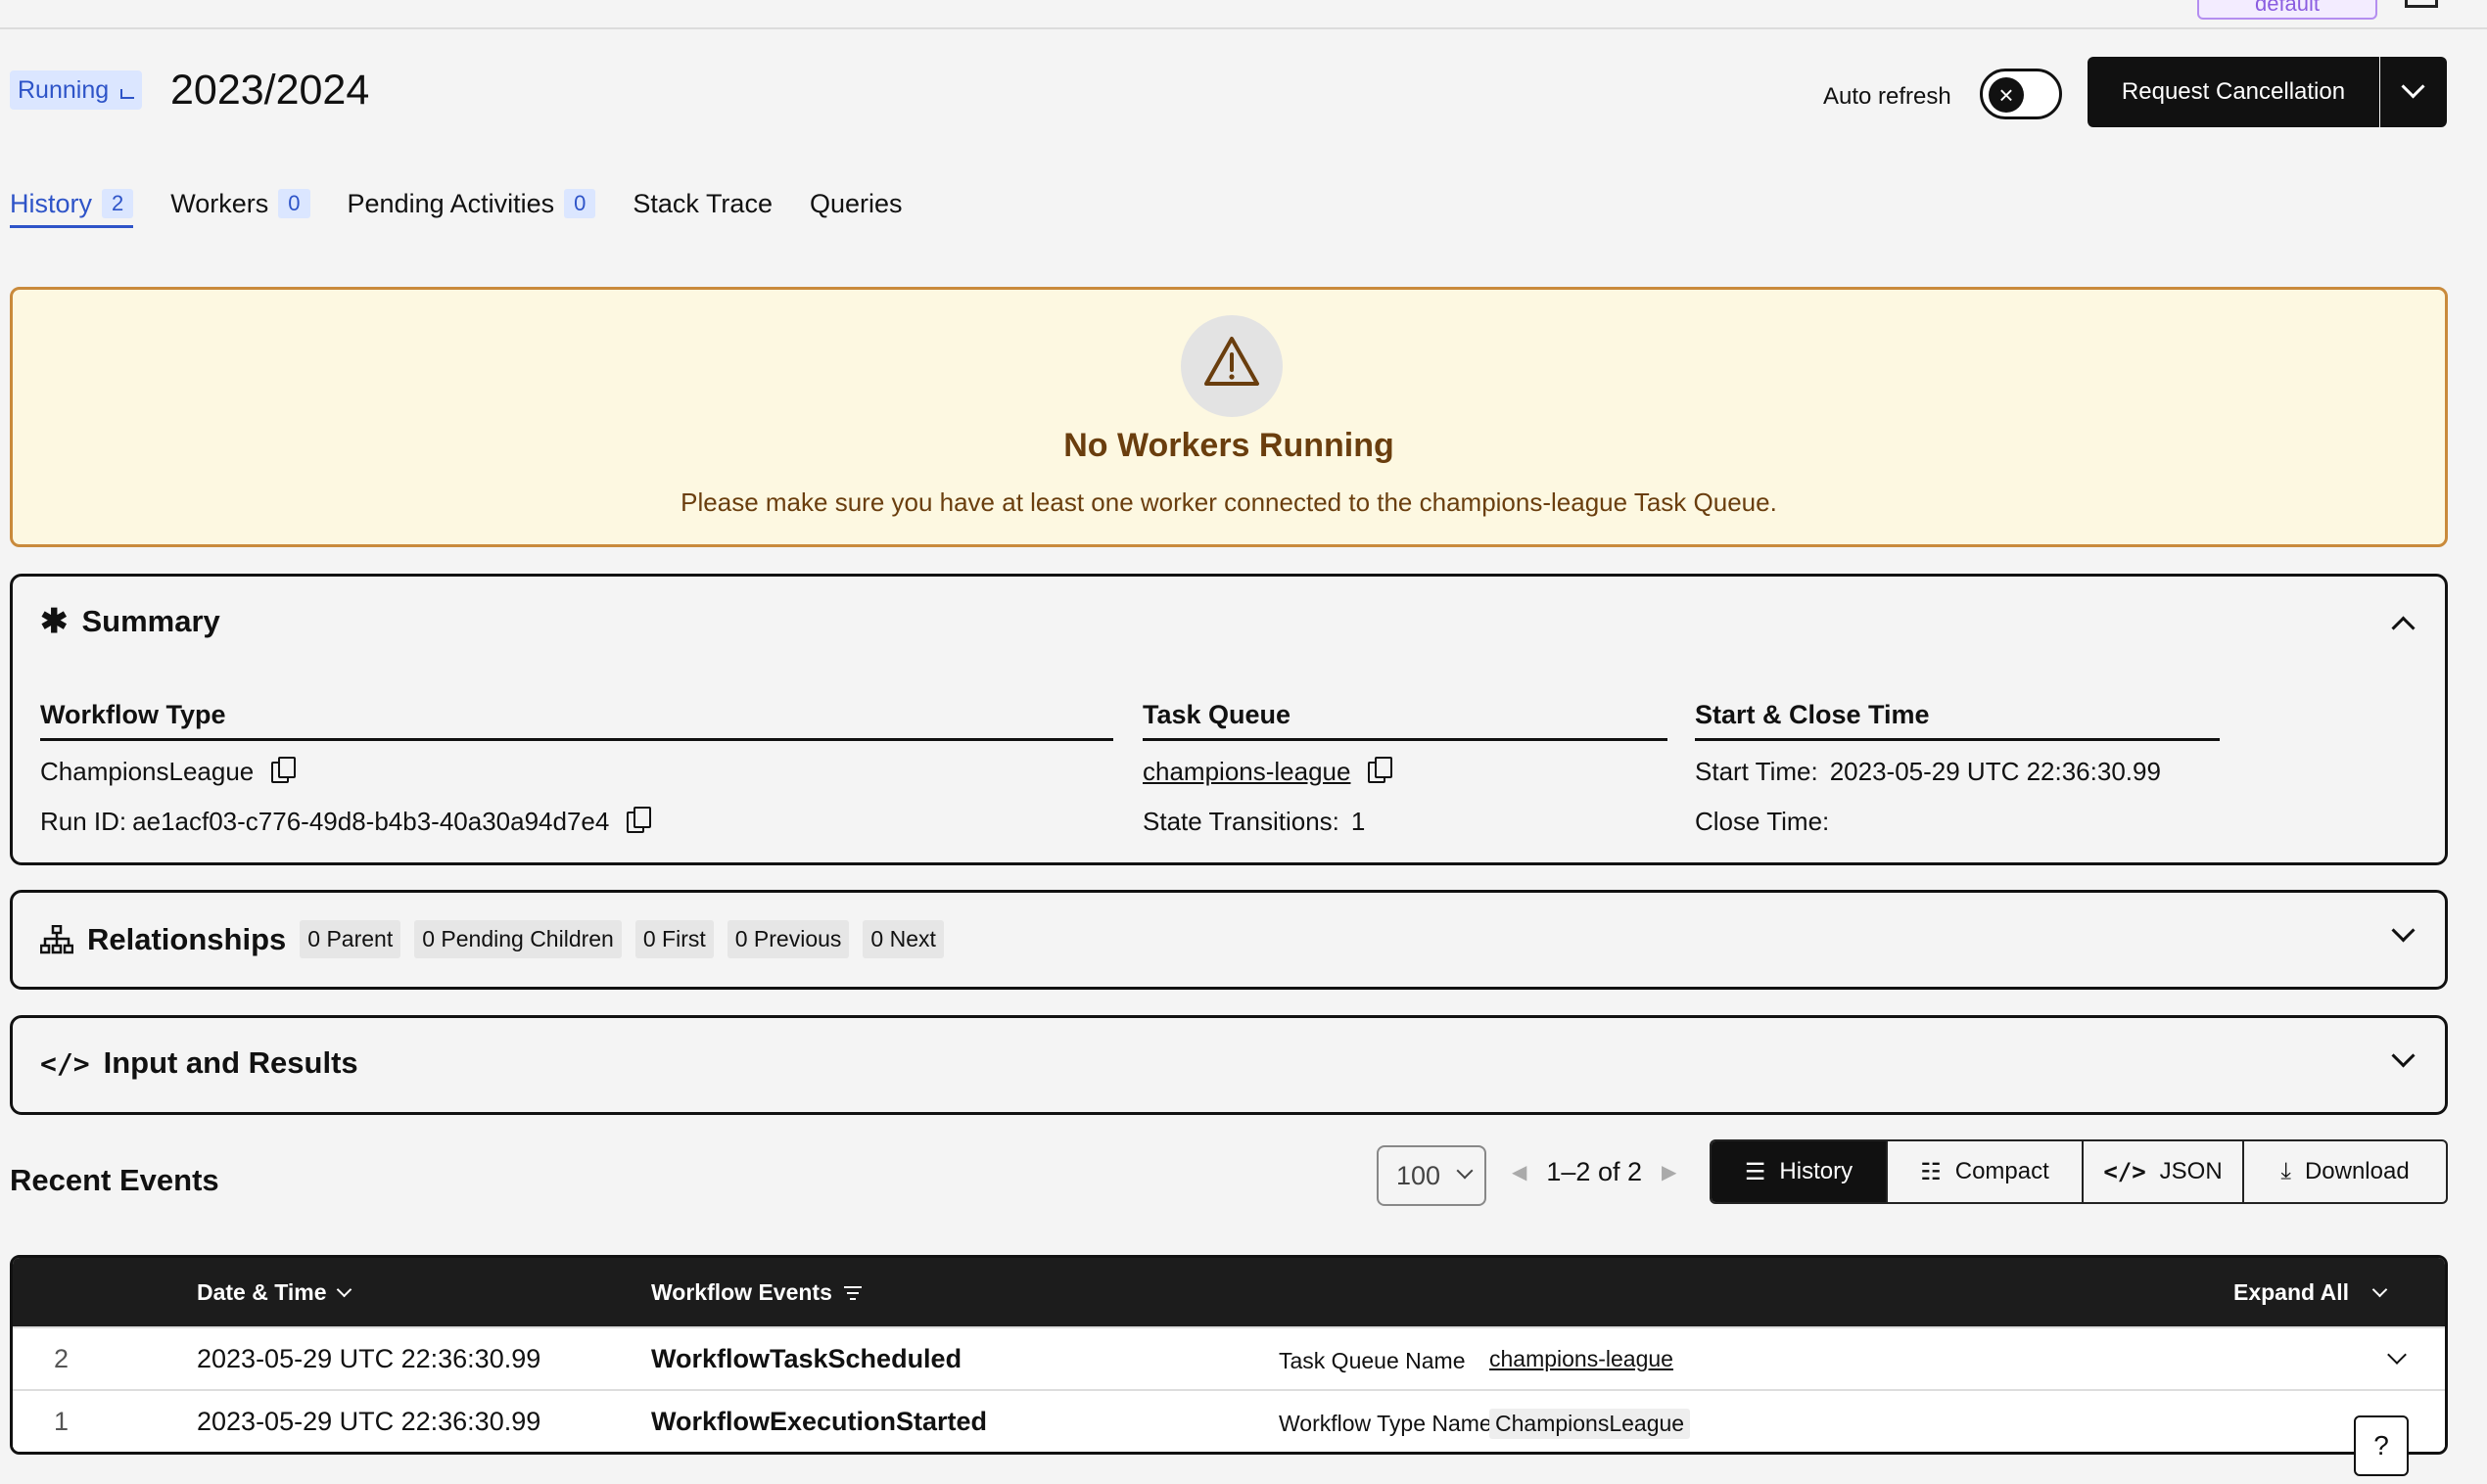 This screenshot has width=2487, height=1484. I want to click on tab-queries: Queries, so click(856, 203).